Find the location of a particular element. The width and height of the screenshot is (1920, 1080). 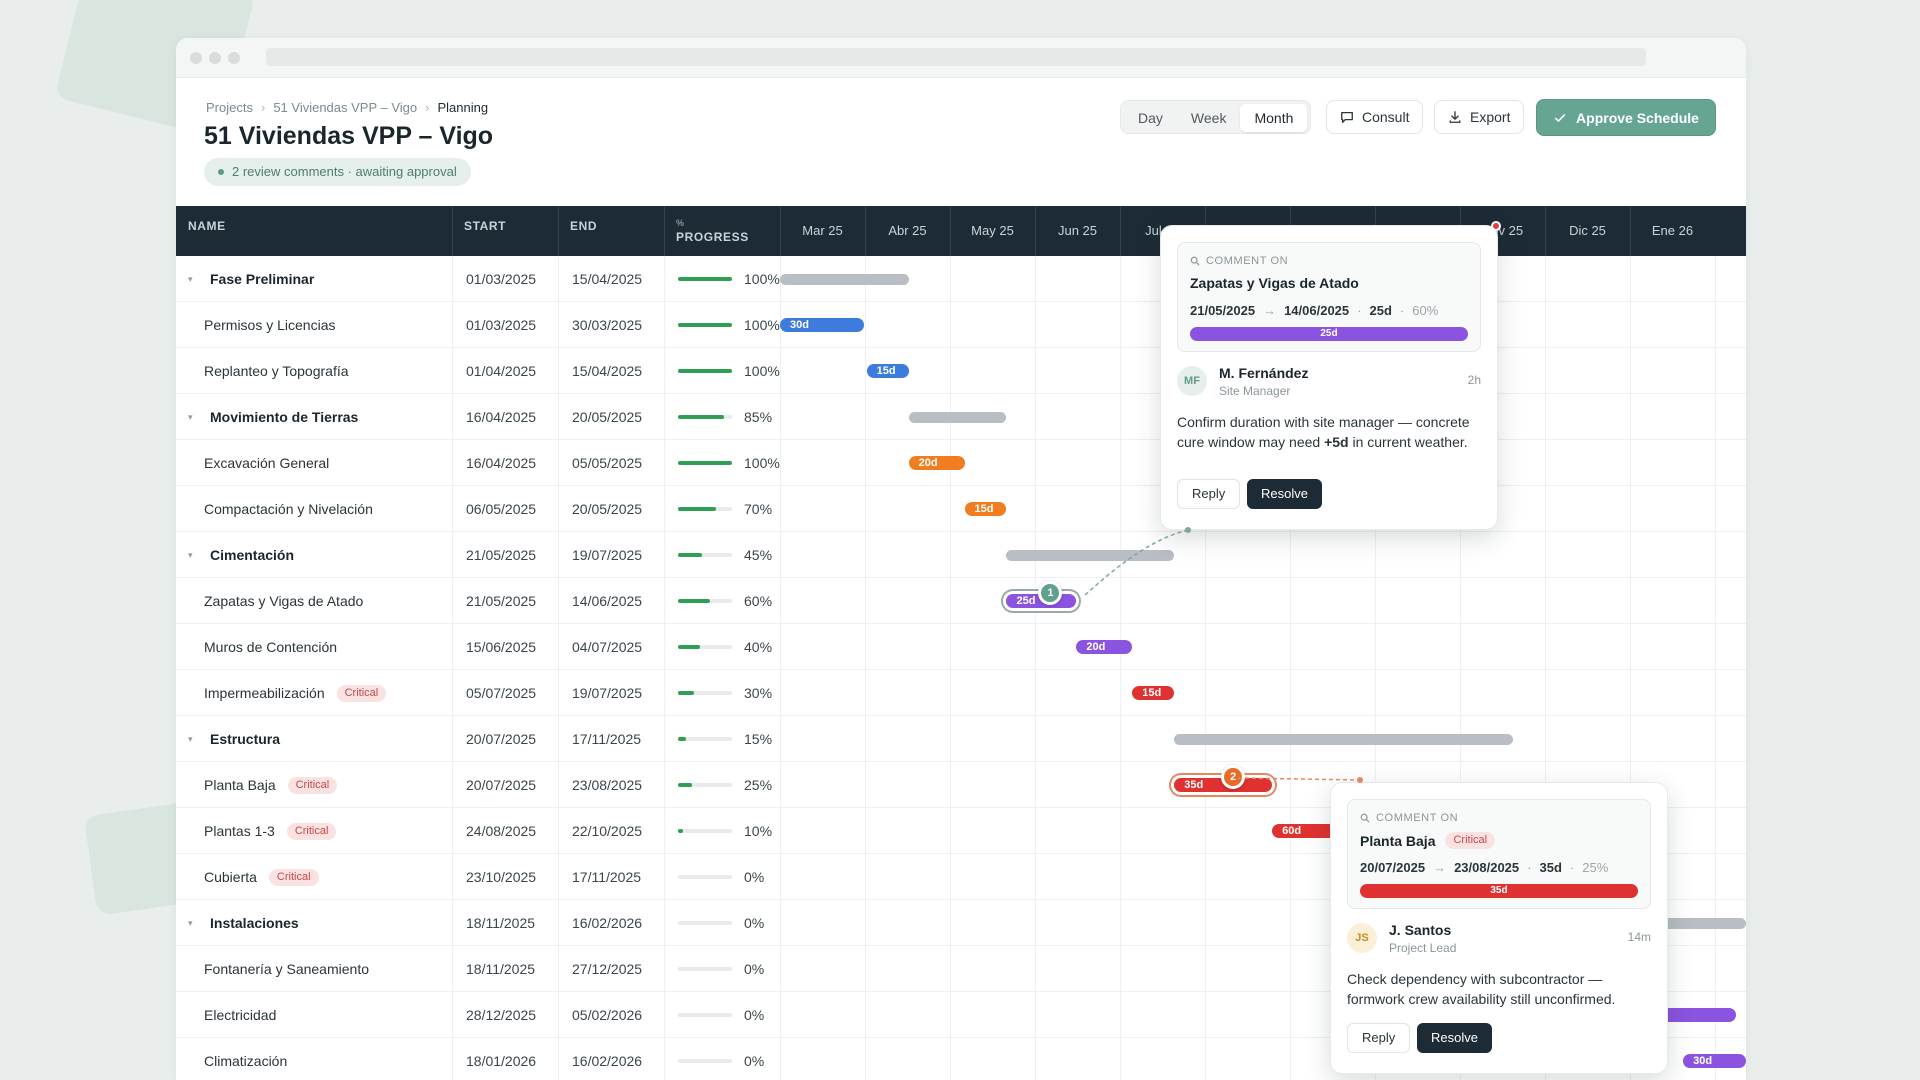

comment-start-date: 21/05/2025 is located at coordinates (1223, 310).